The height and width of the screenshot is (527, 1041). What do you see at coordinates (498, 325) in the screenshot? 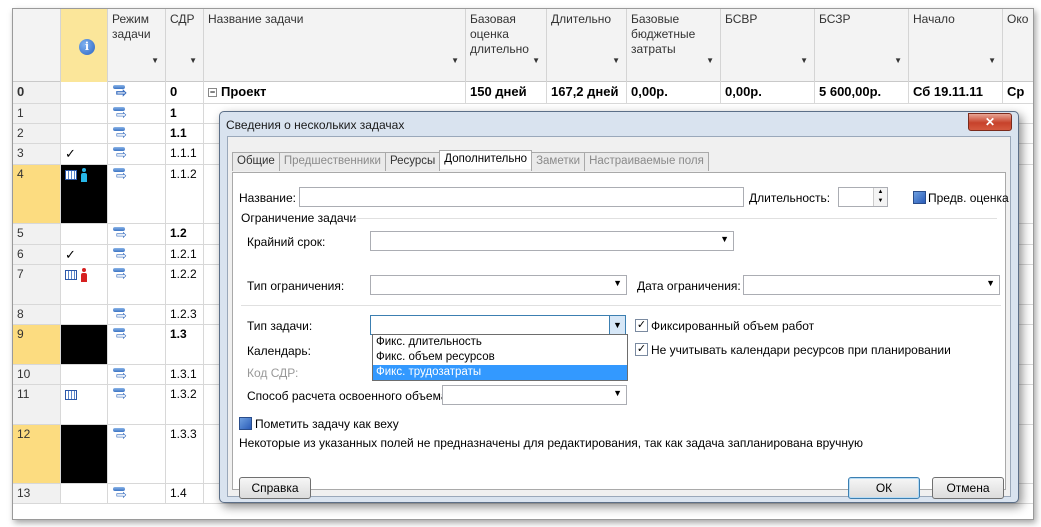
I see `task-type-combo: ▼` at bounding box center [498, 325].